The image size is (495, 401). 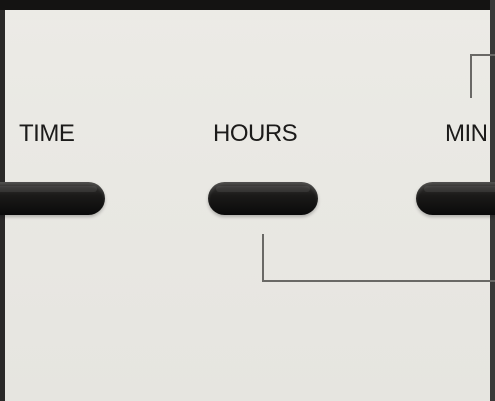 What do you see at coordinates (466, 133) in the screenshot?
I see `min-label: MIN` at bounding box center [466, 133].